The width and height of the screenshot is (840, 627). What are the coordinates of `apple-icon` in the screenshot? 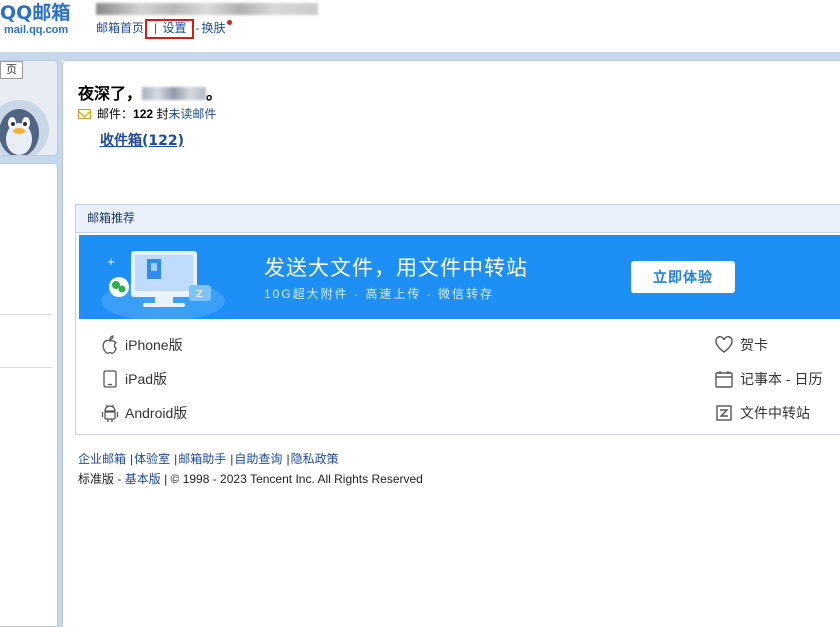 It's located at (109, 344).